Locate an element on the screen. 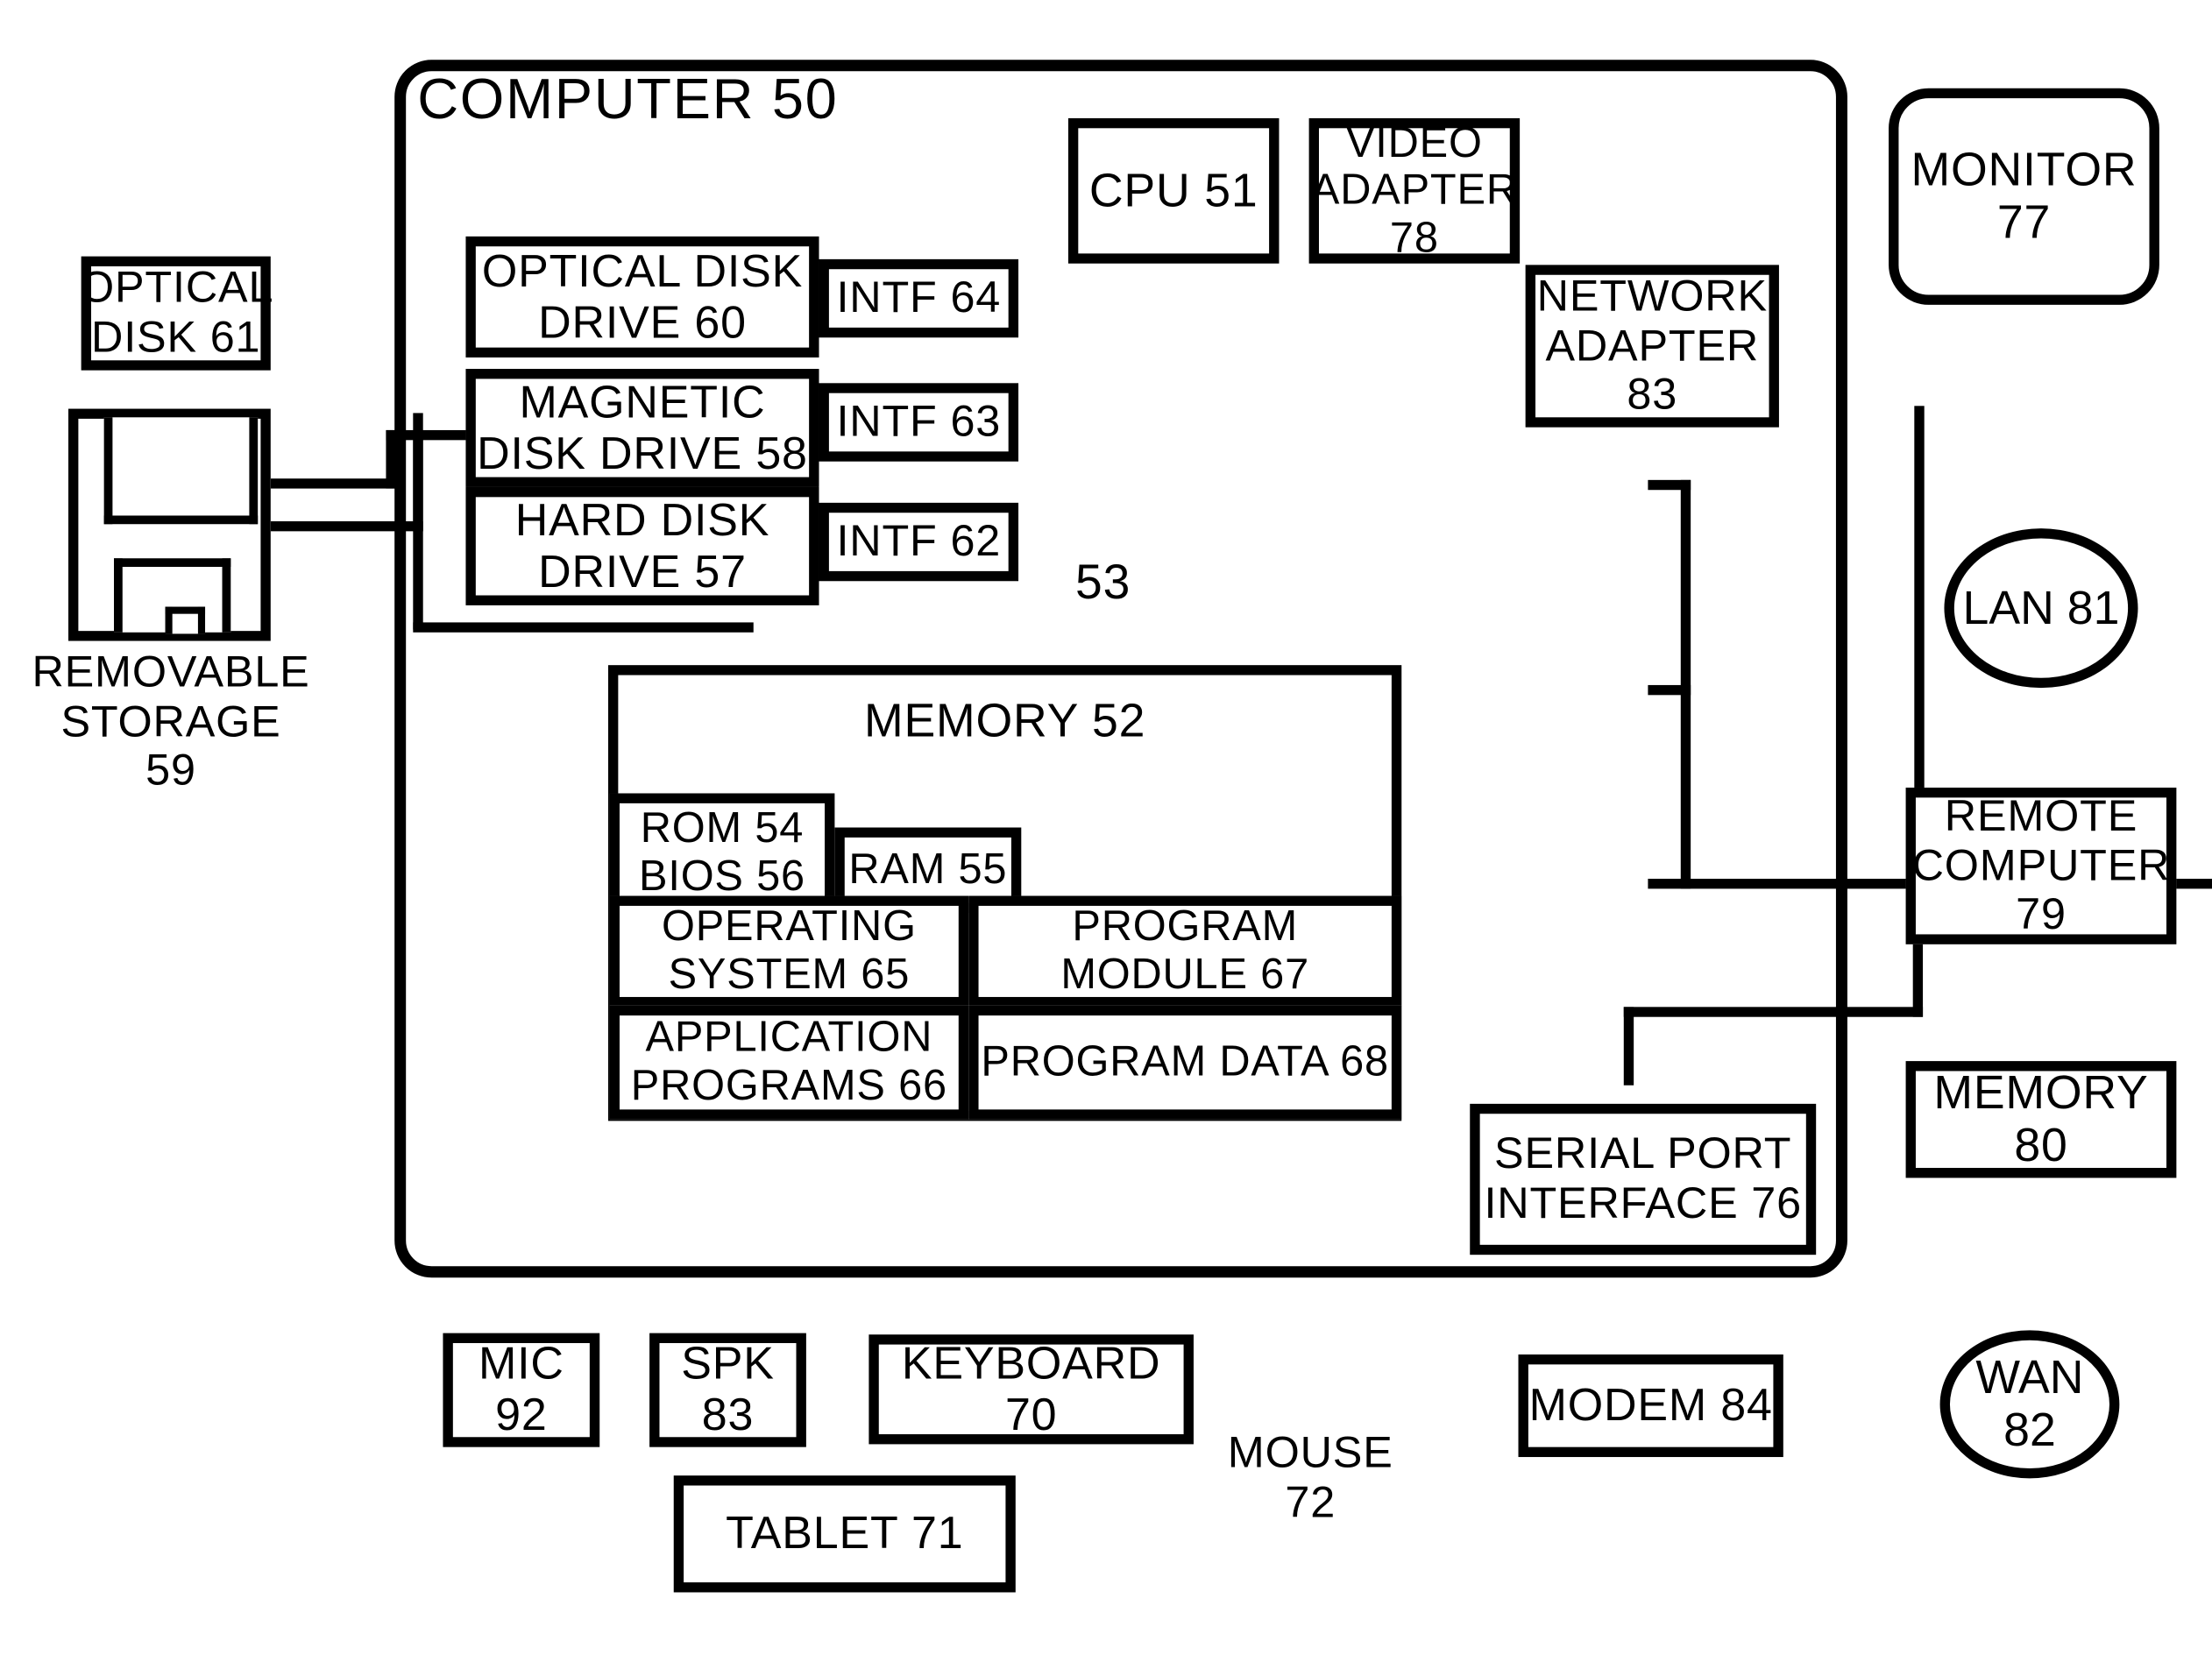  intf-62-box: INTF 62 is located at coordinates (919, 542).